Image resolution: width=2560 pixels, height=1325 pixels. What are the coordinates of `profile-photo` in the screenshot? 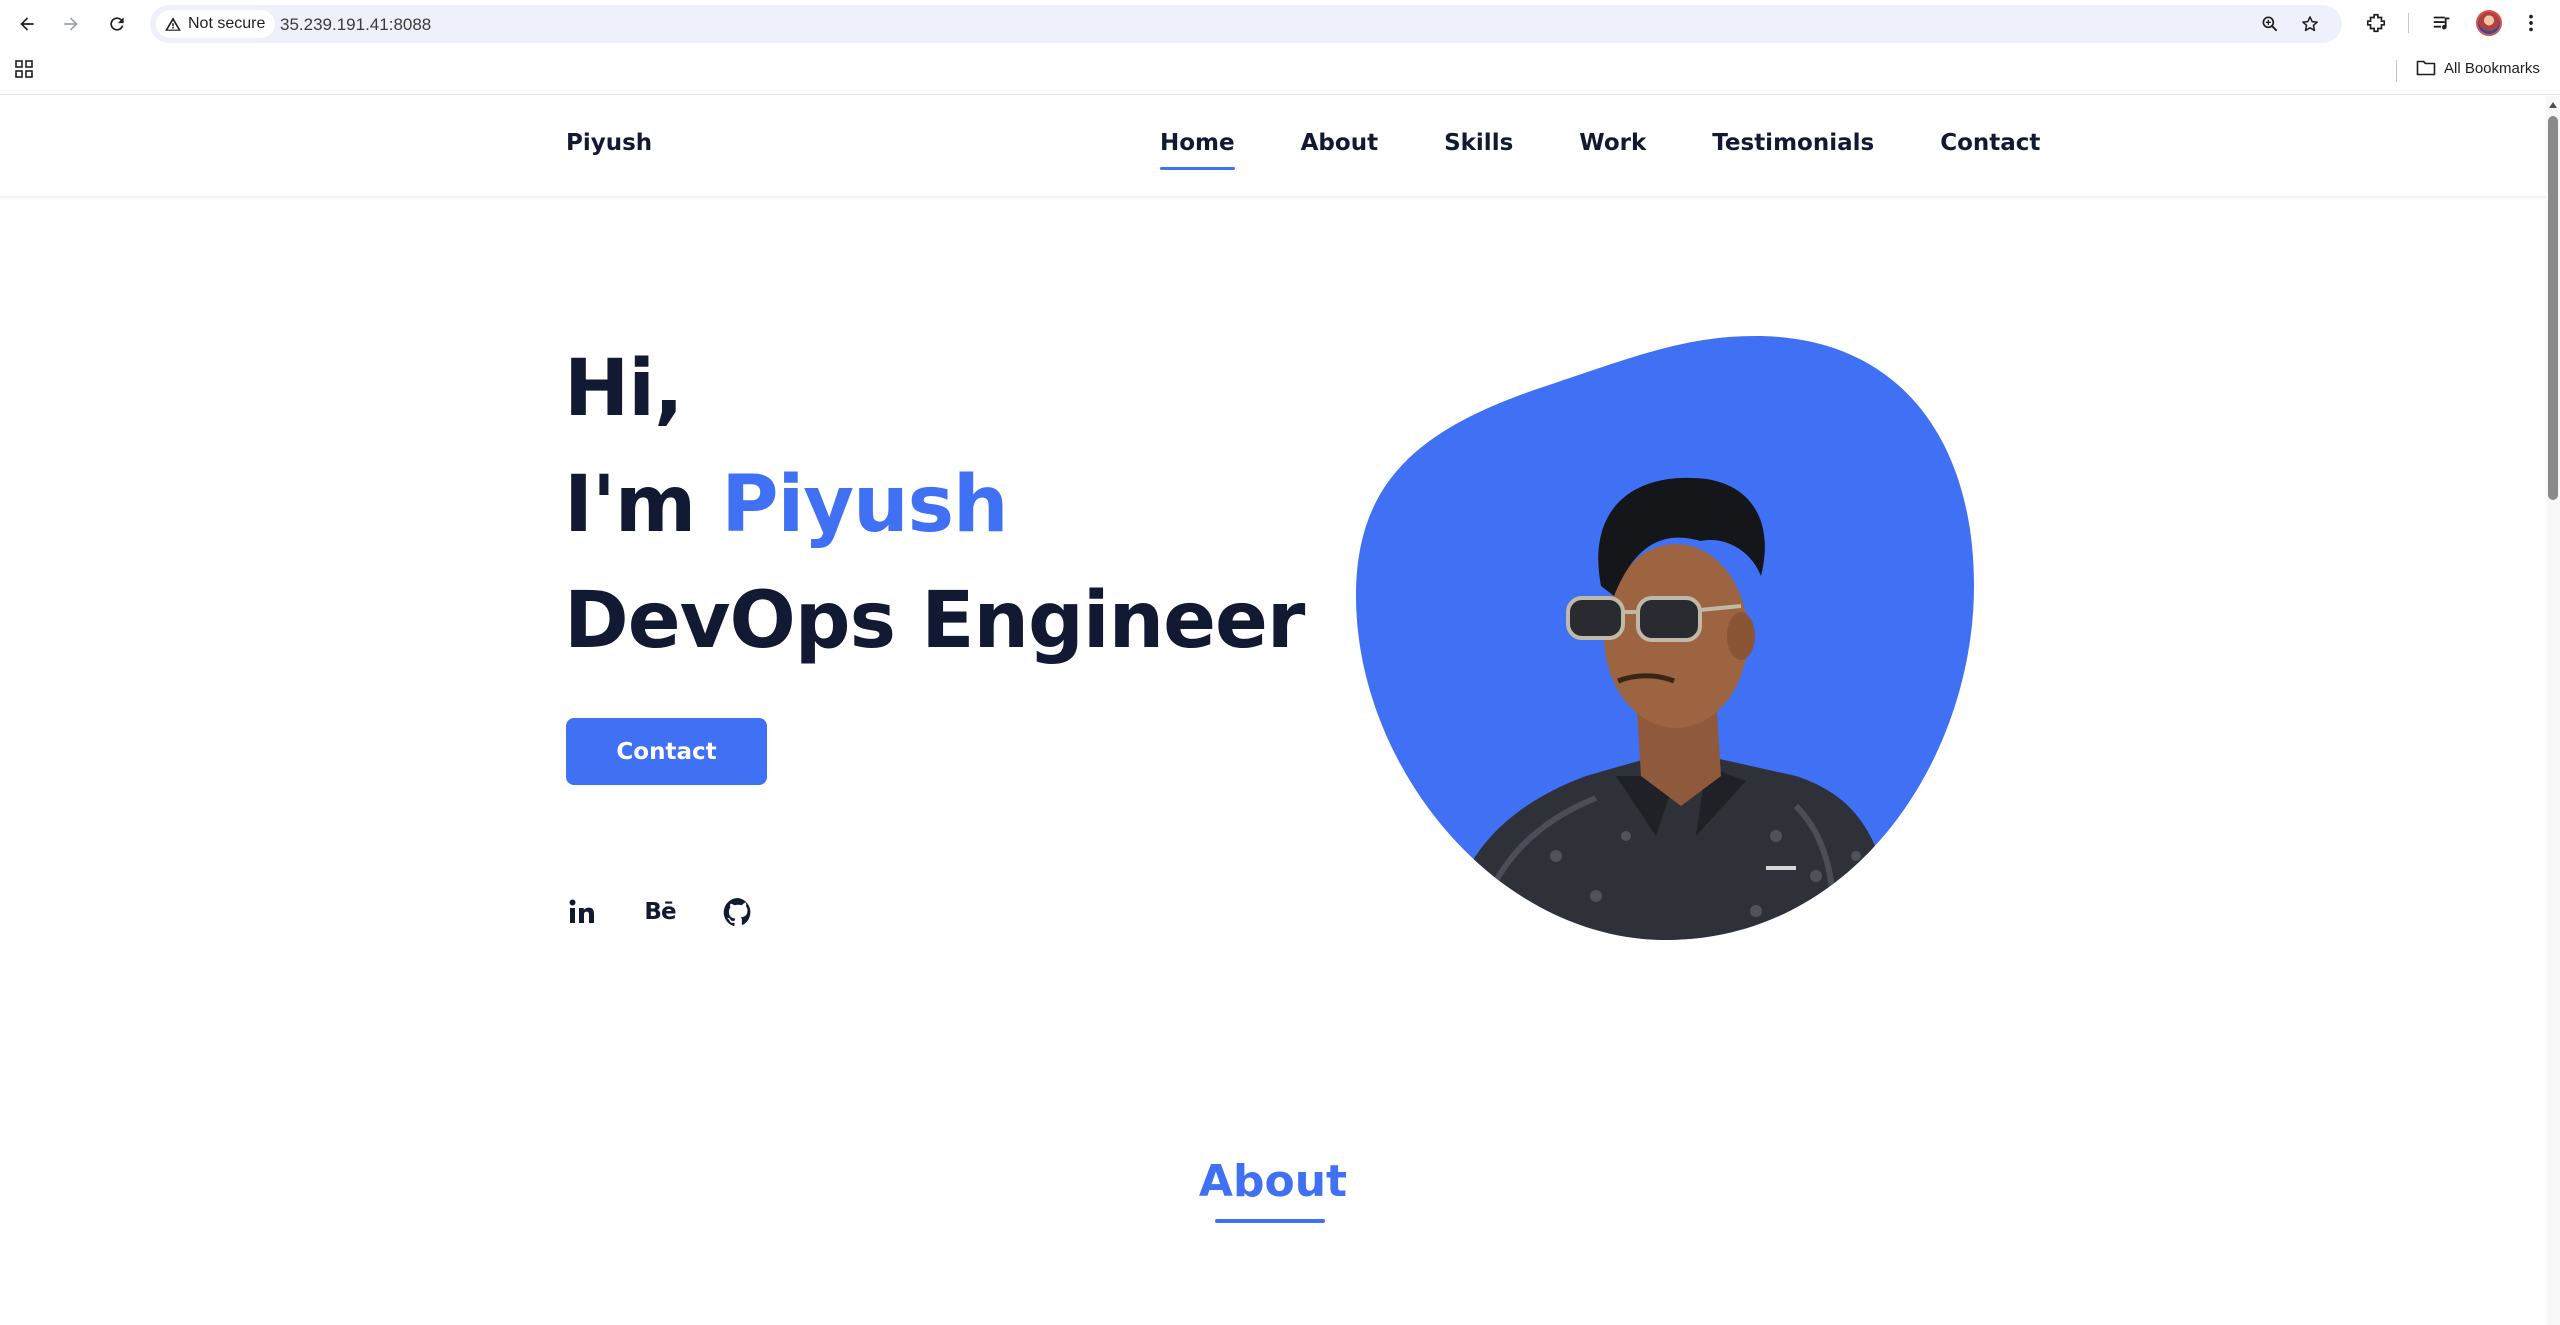 It's located at (1665, 638).